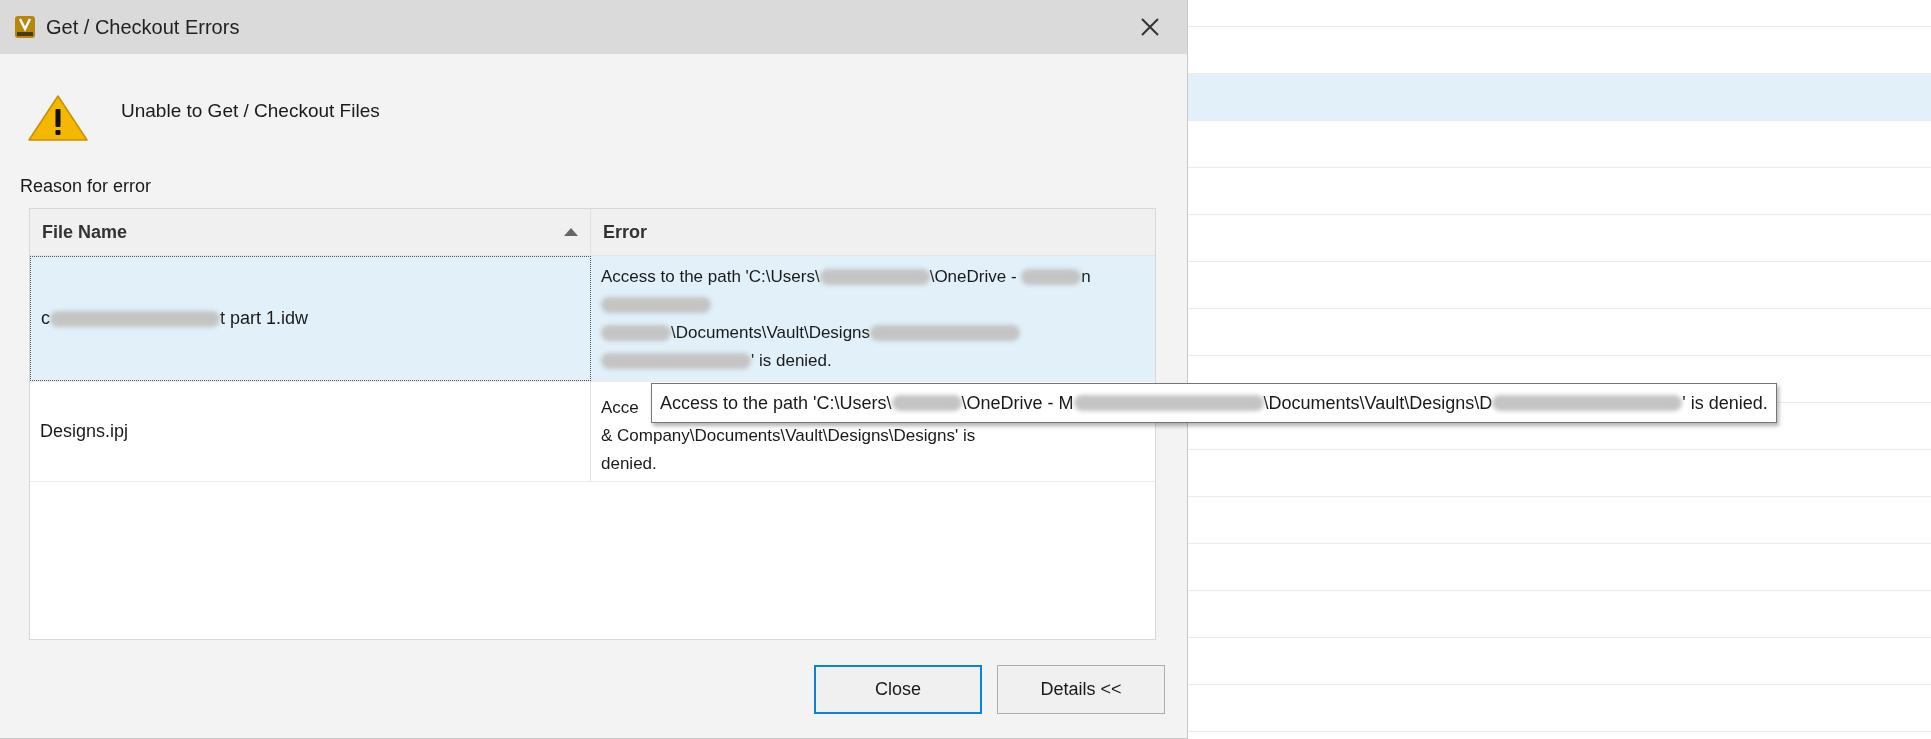 The width and height of the screenshot is (1931, 739). What do you see at coordinates (629, 464) in the screenshot?
I see `error-text-line: denied.` at bounding box center [629, 464].